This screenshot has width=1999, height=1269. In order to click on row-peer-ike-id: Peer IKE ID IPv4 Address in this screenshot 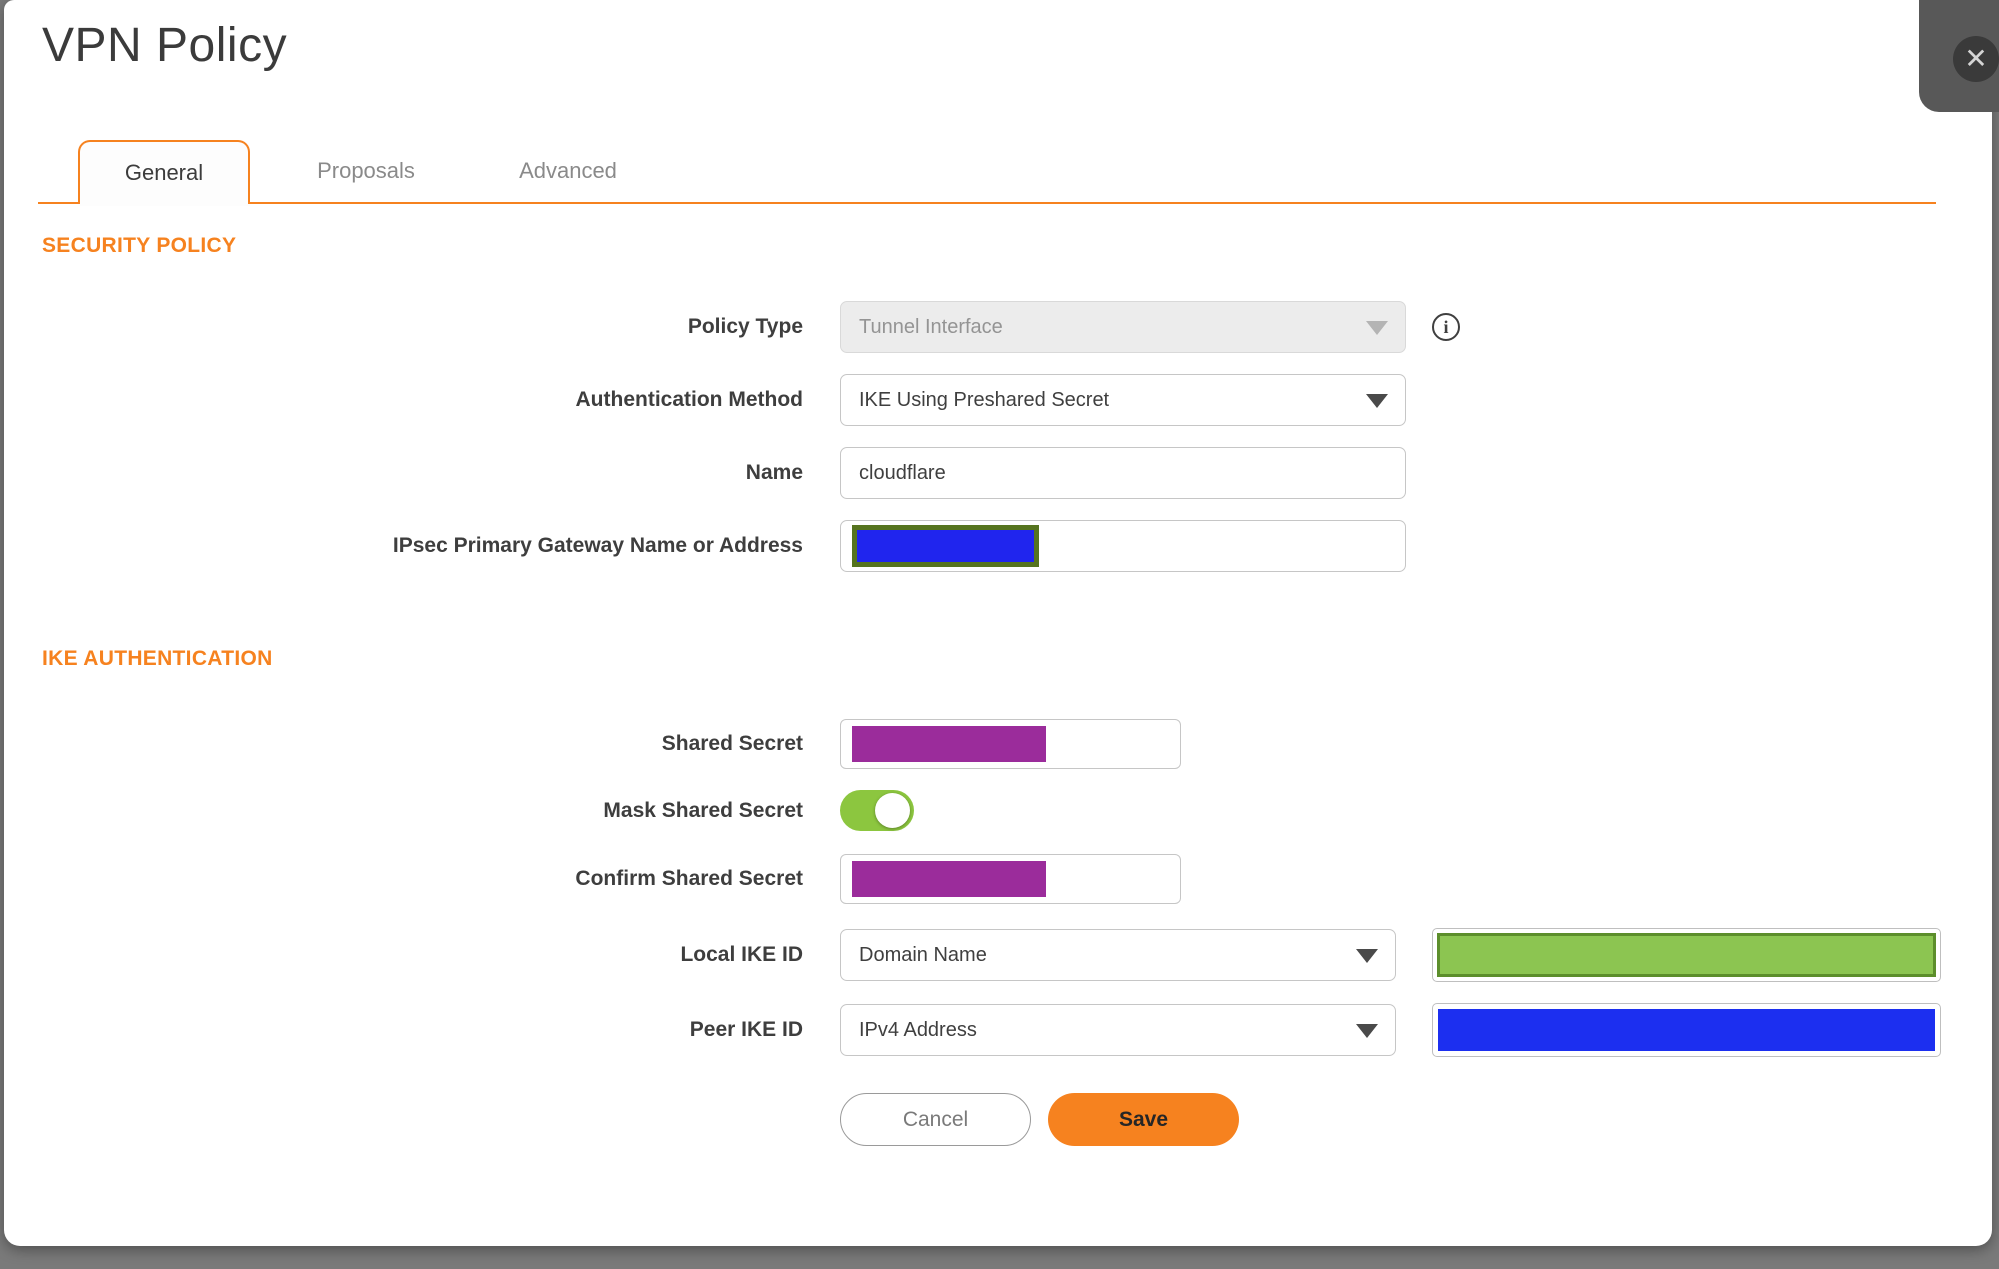, I will do `click(1015, 1030)`.